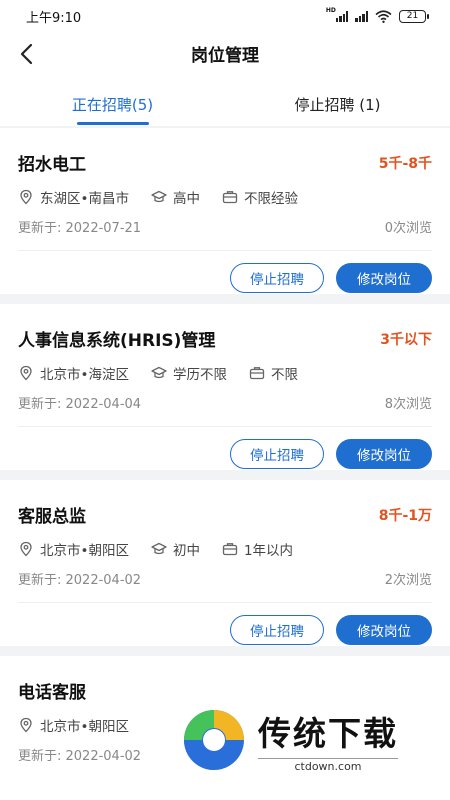 Image resolution: width=450 pixels, height=800 pixels. I want to click on wifi-icon, so click(383, 16).